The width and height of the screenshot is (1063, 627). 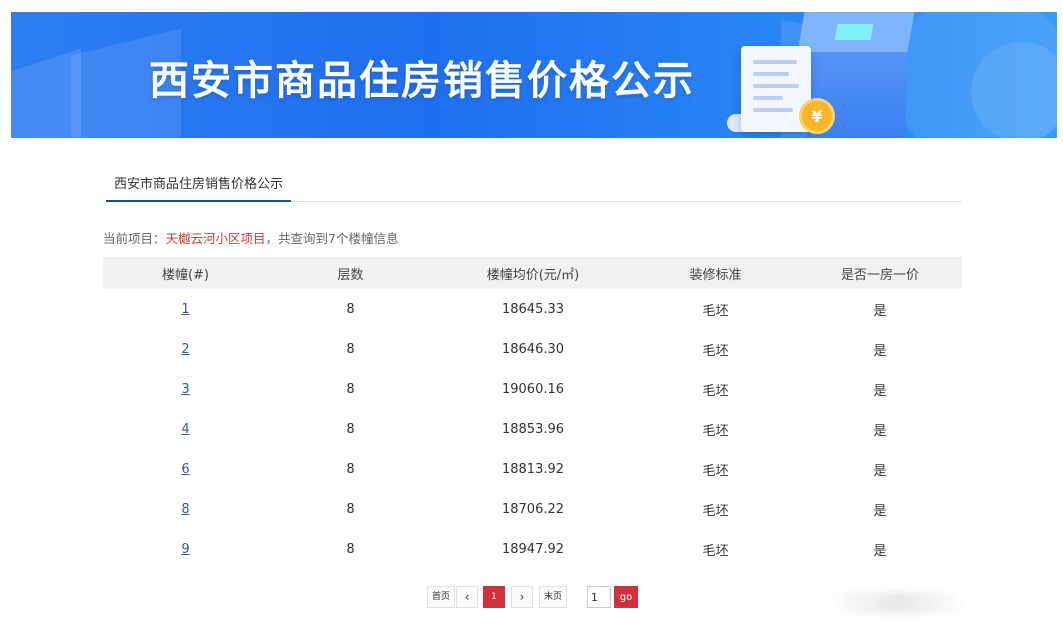 I want to click on building-link: 8, so click(x=185, y=509).